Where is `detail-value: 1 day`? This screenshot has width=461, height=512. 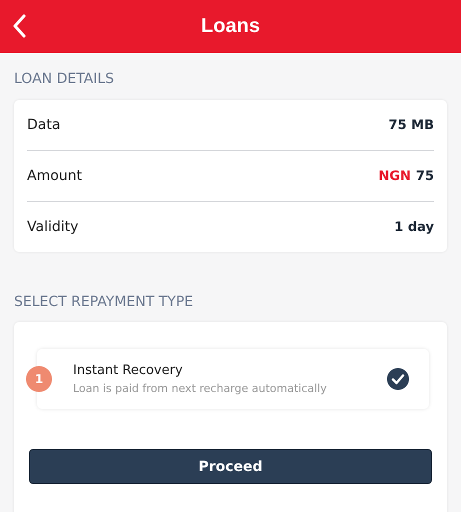
detail-value: 1 day is located at coordinates (414, 227).